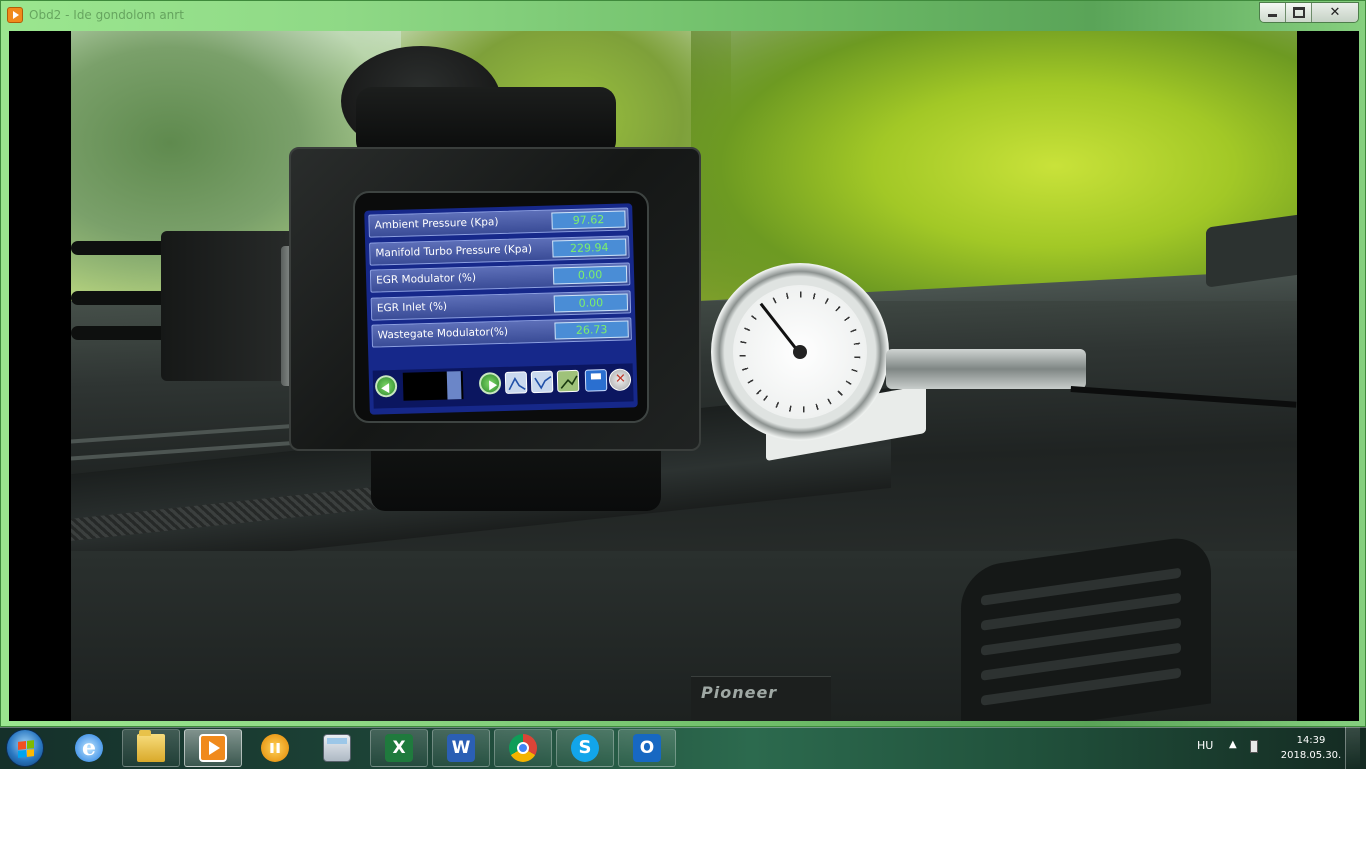  What do you see at coordinates (1272, 15) in the screenshot?
I see `minimize-icon` at bounding box center [1272, 15].